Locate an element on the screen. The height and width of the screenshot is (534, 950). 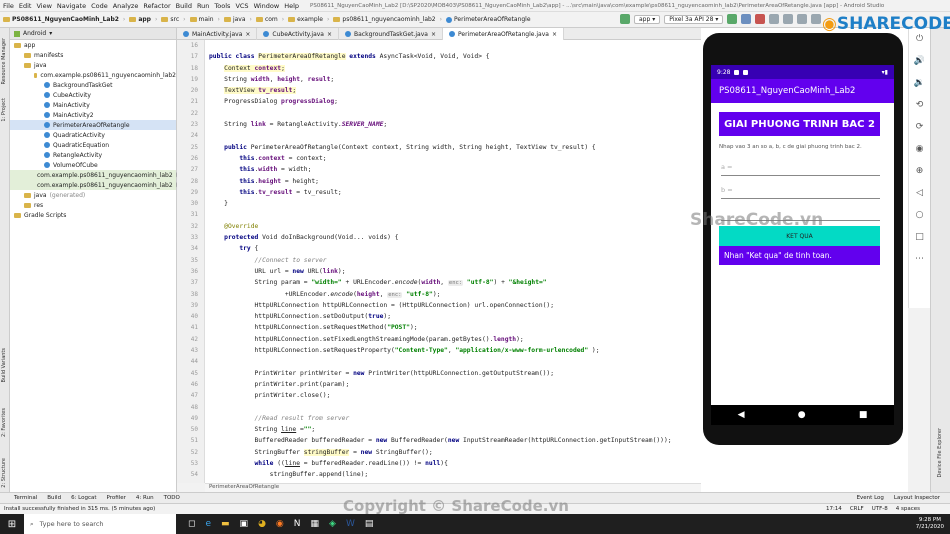
favorites-tab: 2: Favorites is located at coordinates (4, 422).